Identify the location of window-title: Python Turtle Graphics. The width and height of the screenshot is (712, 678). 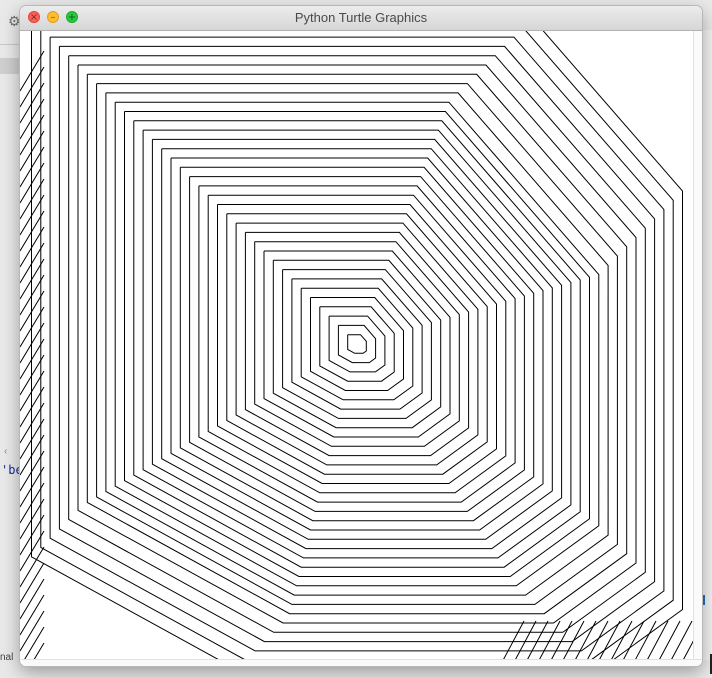
(361, 17).